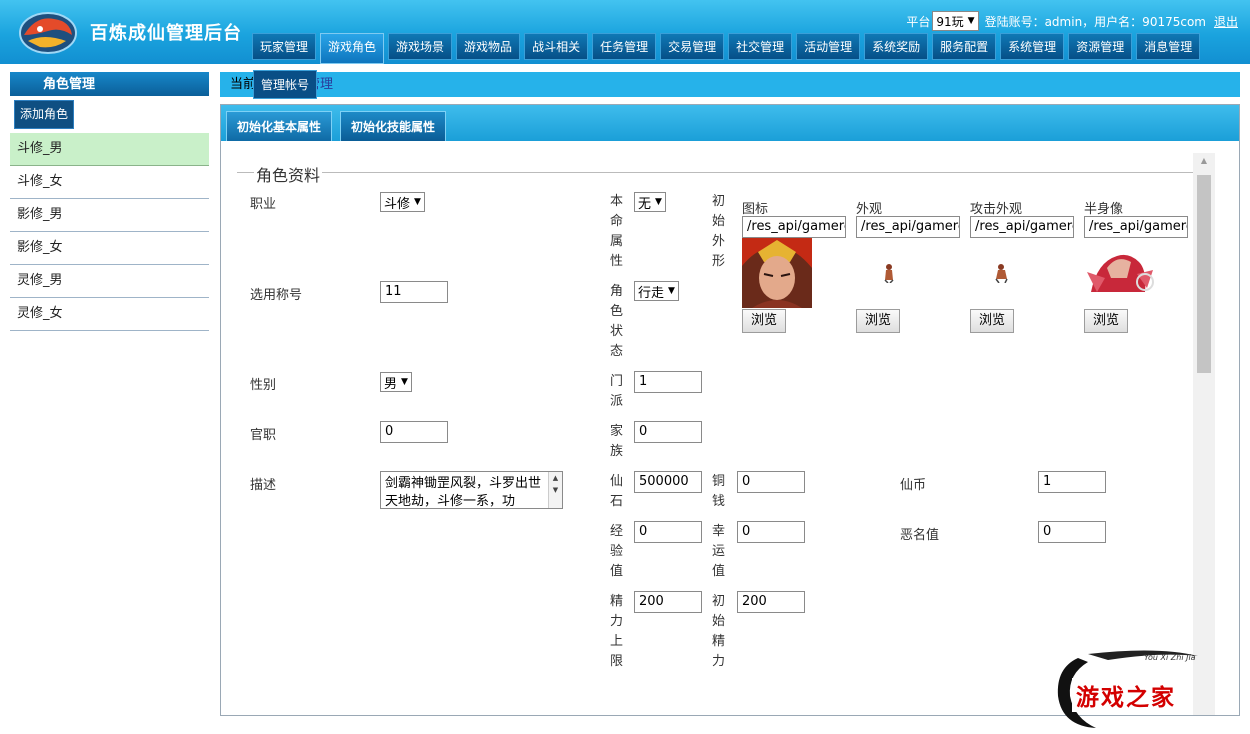 This screenshot has width=1250, height=734. I want to click on role-state-select: 行走 ▼, so click(656, 291).